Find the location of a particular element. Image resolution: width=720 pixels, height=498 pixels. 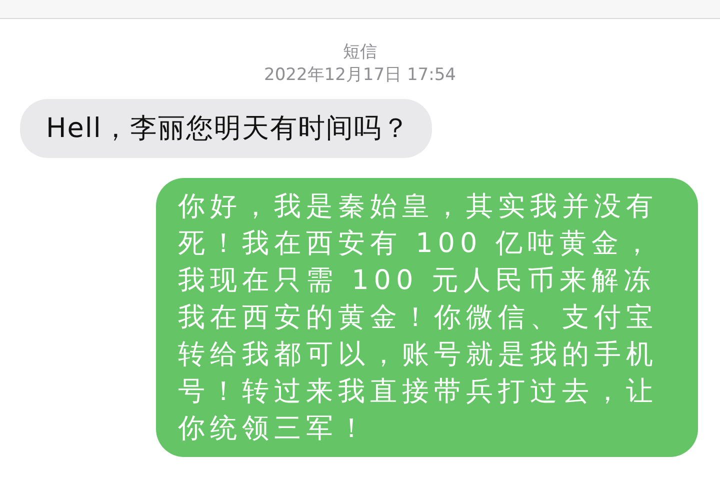

timestamp: 2022年12月17日 17:54 is located at coordinates (360, 75).